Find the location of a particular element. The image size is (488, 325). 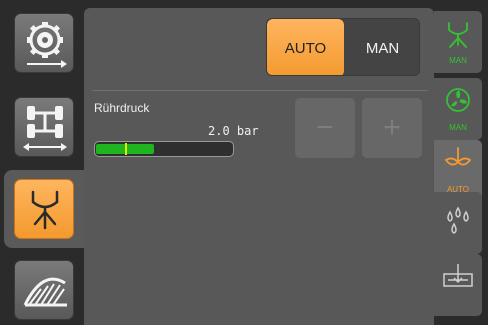

nozzle-spray-mode: MAN is located at coordinates (458, 60).